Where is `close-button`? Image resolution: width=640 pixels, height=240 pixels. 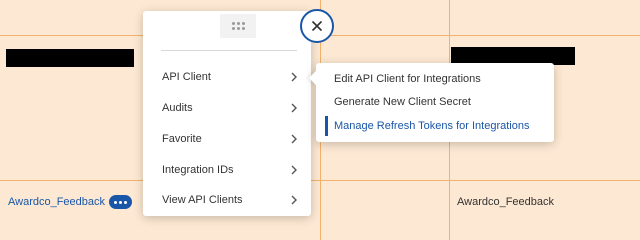
close-button is located at coordinates (317, 26).